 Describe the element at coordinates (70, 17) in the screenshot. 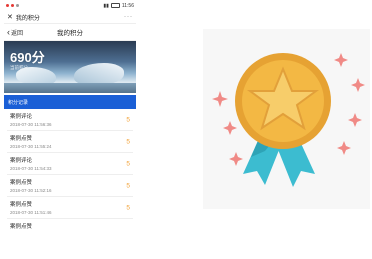

I see `window-bar: ✕ 我的积分 ···` at that location.